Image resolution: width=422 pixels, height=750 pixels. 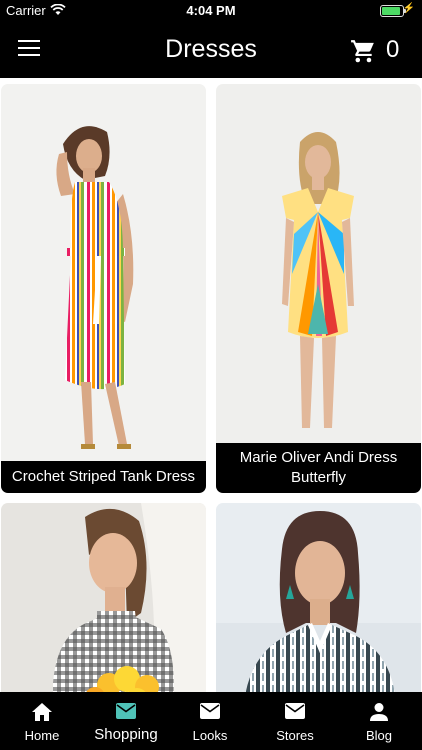 I want to click on tab-blog: Blog, so click(x=379, y=721).